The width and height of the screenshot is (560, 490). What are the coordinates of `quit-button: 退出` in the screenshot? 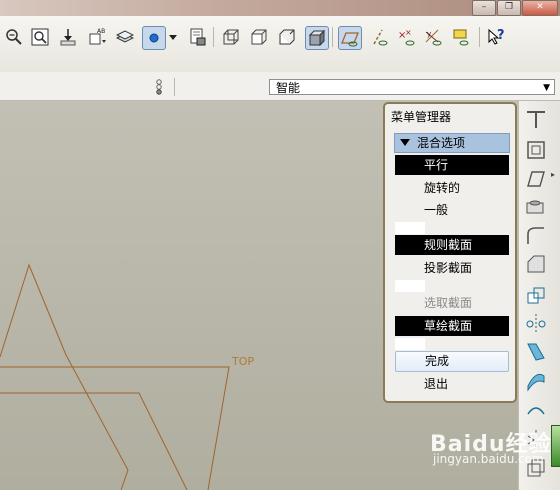 It's located at (452, 384).